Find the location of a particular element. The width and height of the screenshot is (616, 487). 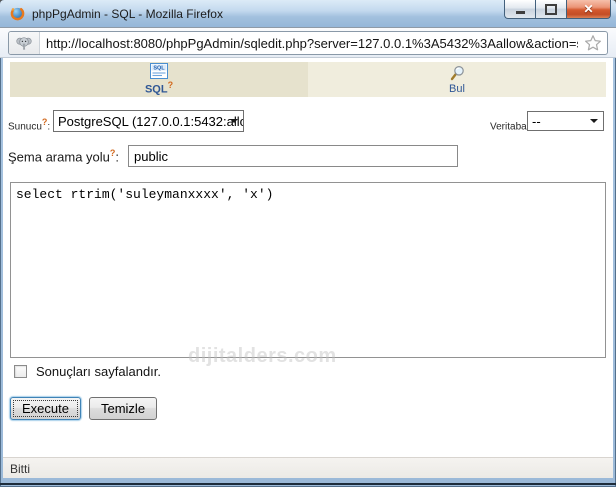

url-bar is located at coordinates (308, 43).